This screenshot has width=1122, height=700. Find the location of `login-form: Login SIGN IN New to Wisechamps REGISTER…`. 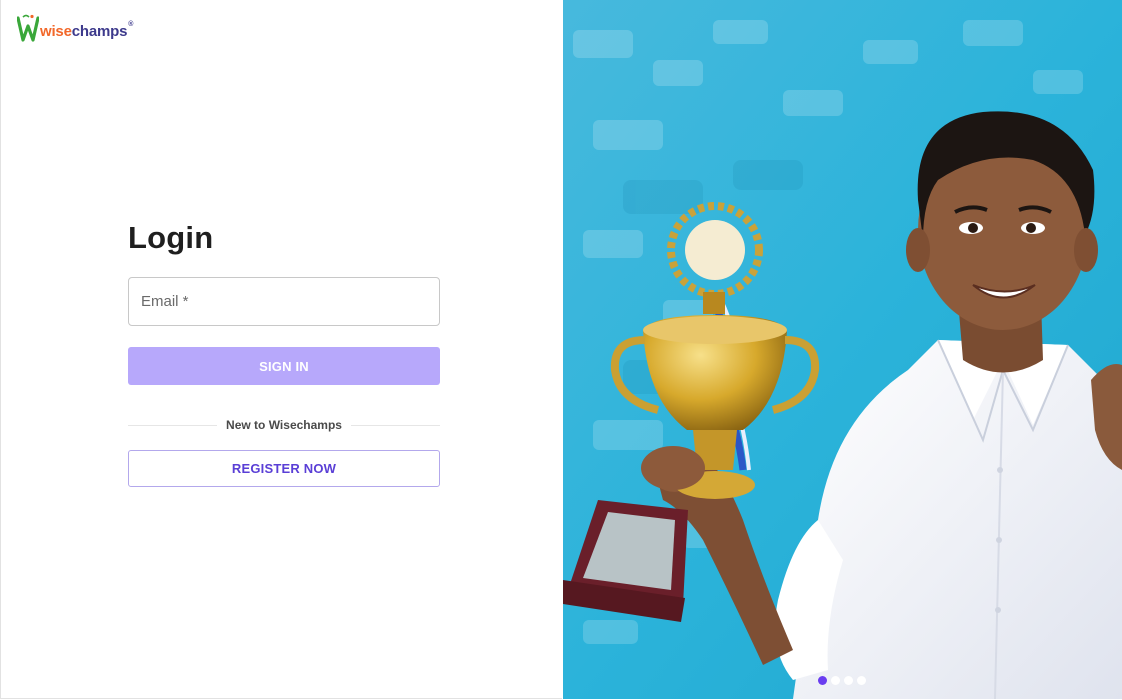

login-form: Login SIGN IN New to Wisechamps REGISTER… is located at coordinates (284, 352).